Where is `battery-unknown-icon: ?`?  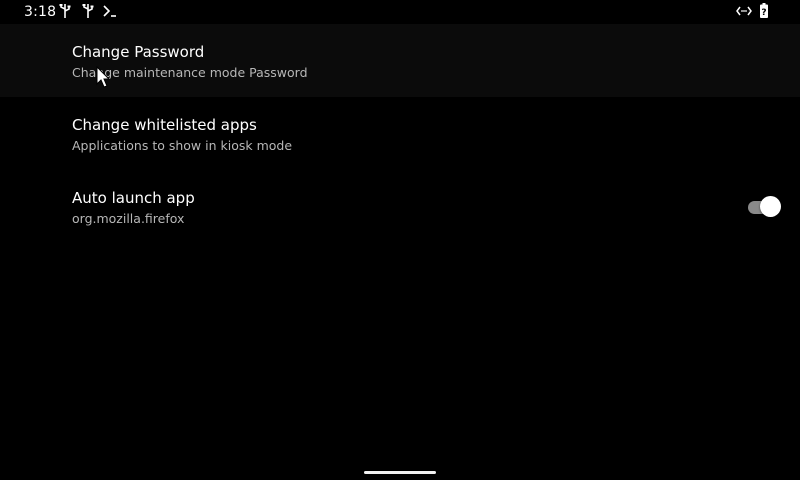
battery-unknown-icon: ? is located at coordinates (764, 10).